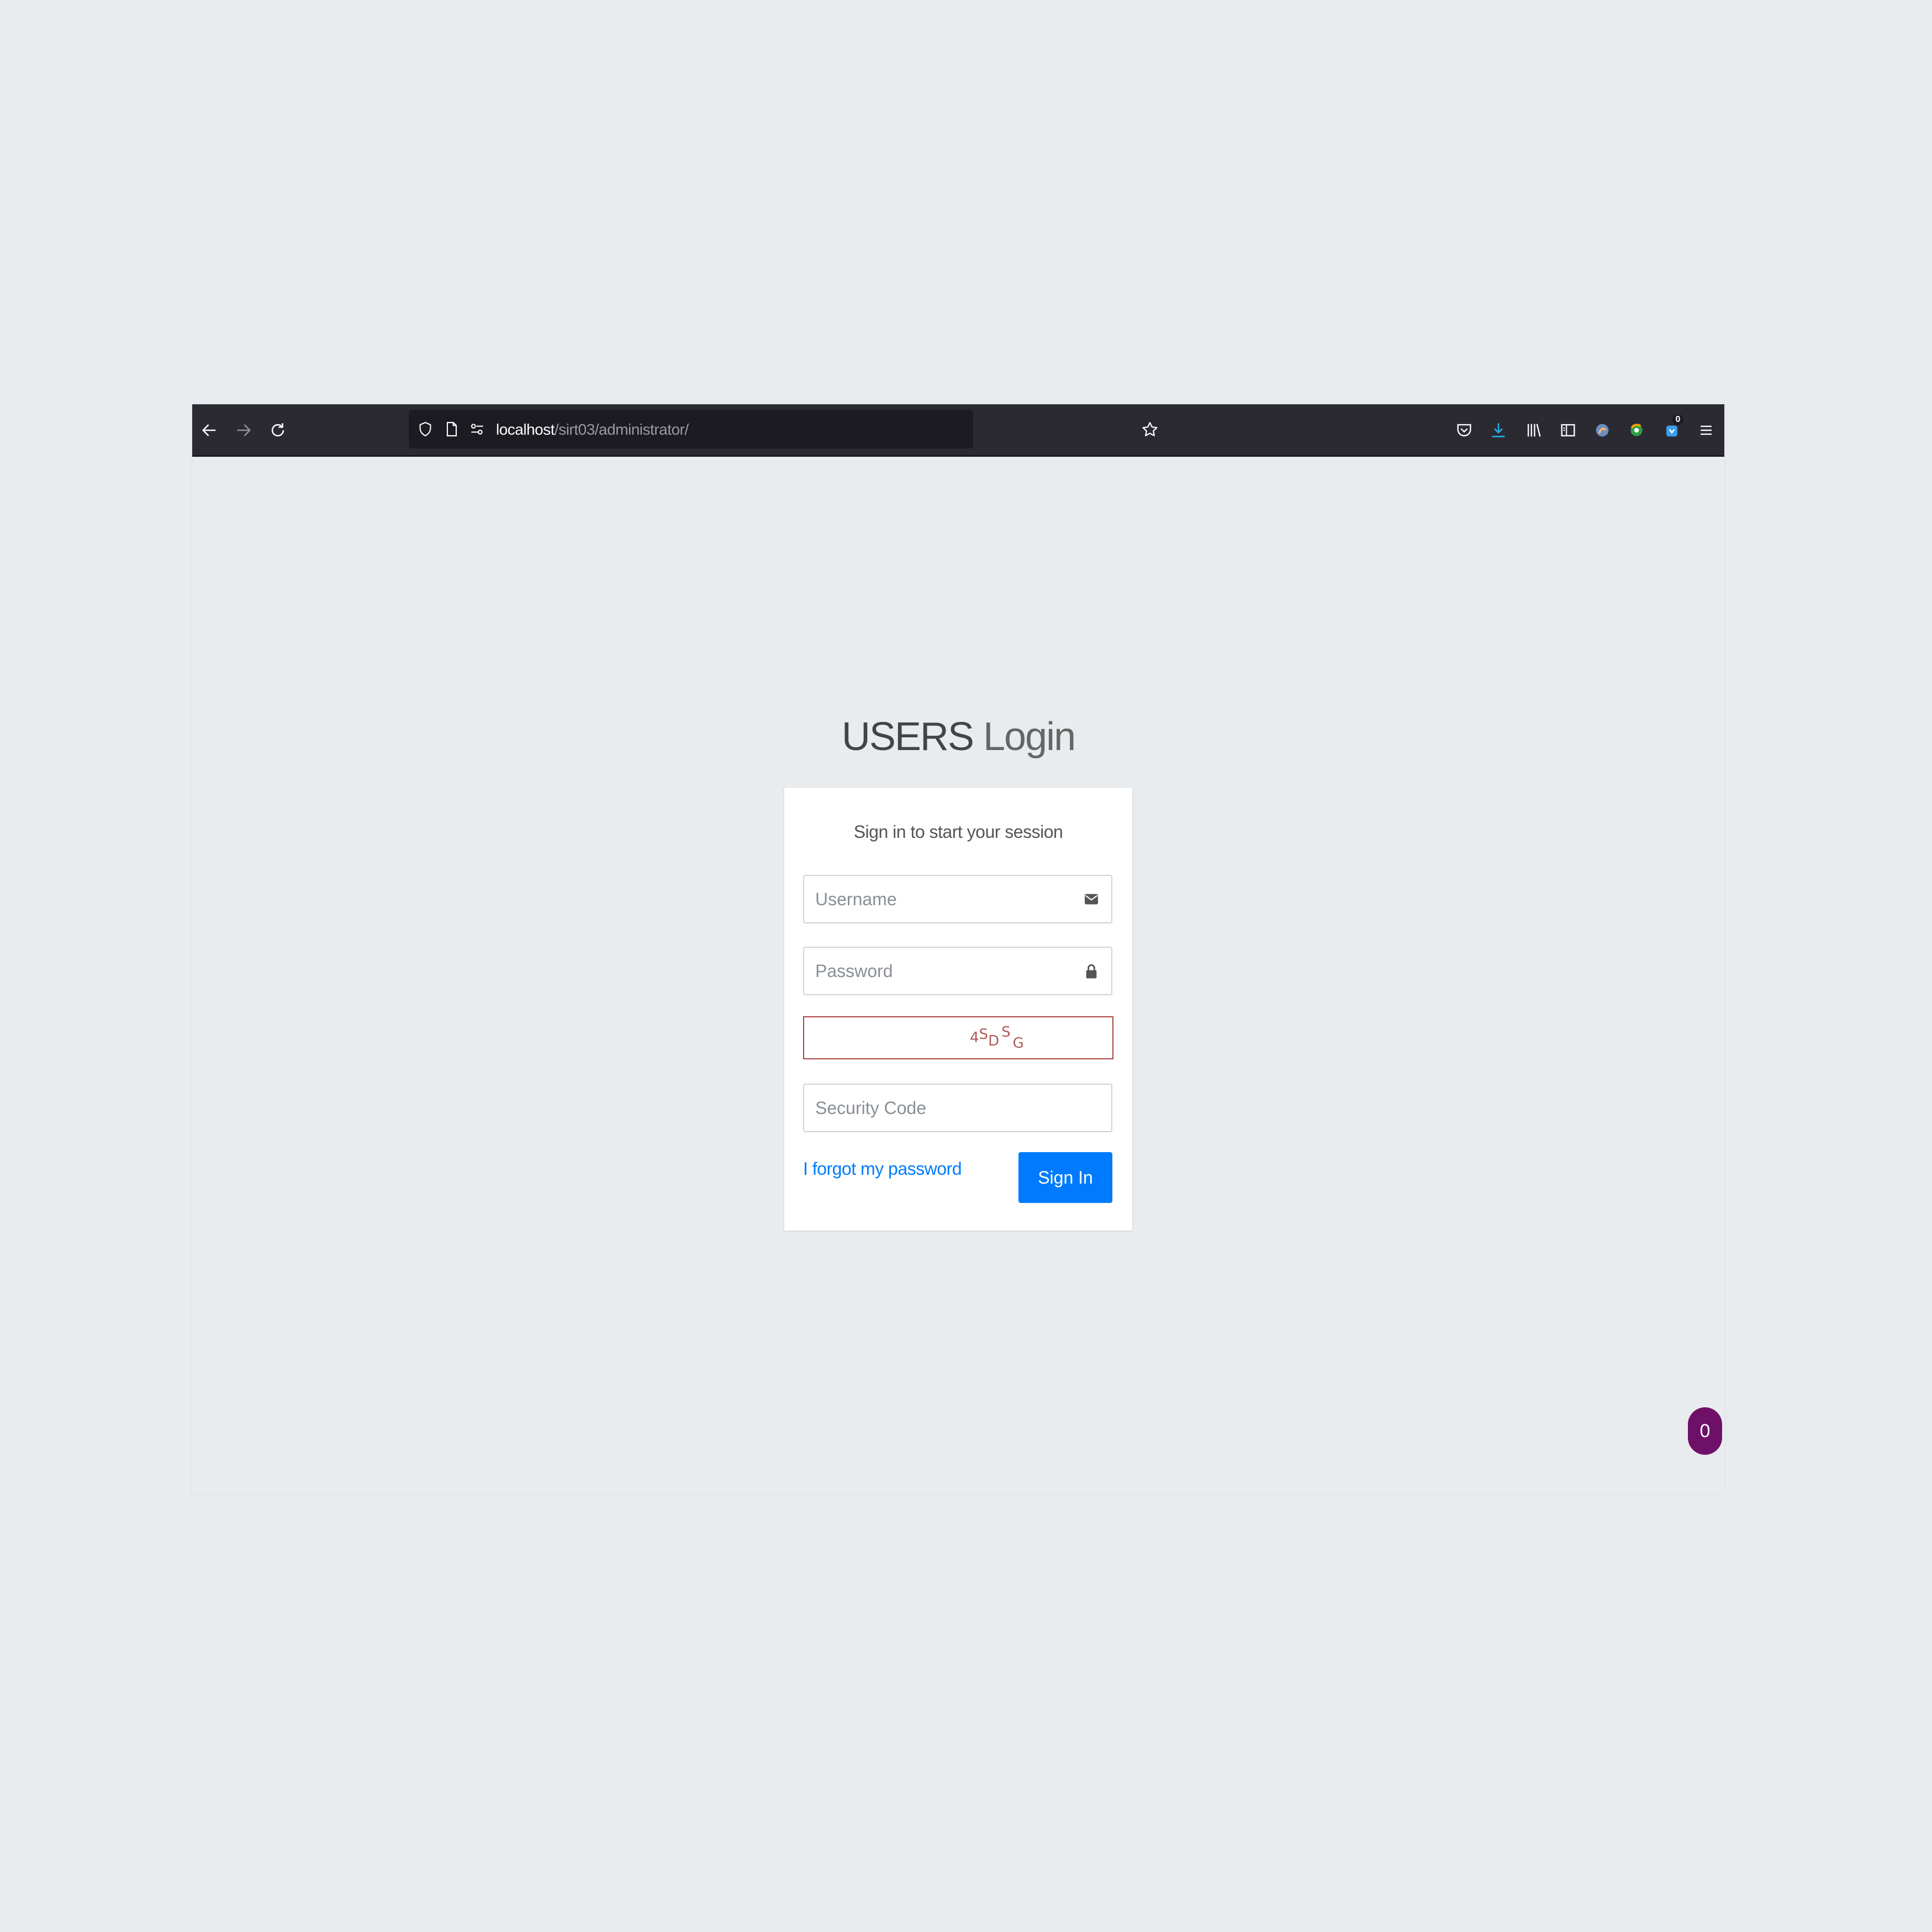  I want to click on captcha-image: 4SDSG, so click(958, 1037).